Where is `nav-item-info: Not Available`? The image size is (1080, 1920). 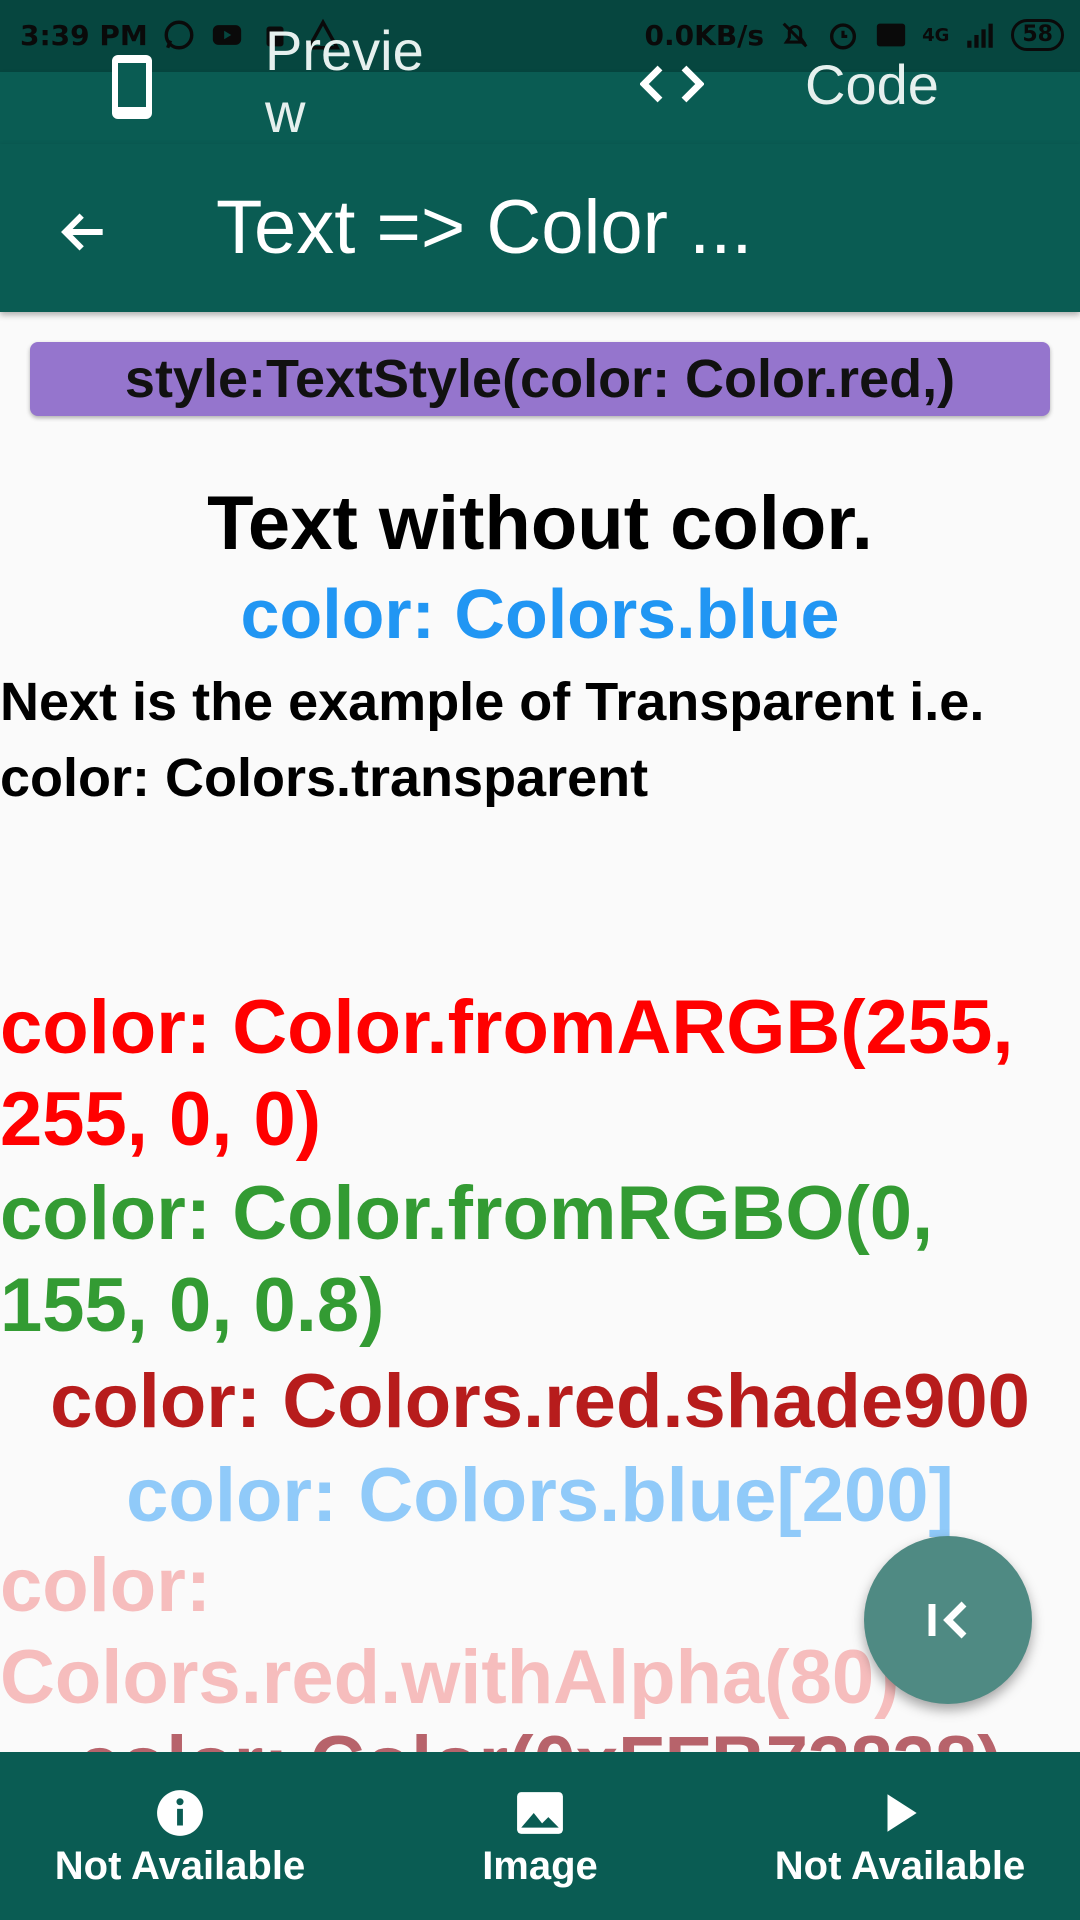
nav-item-info: Not Available is located at coordinates (180, 1836).